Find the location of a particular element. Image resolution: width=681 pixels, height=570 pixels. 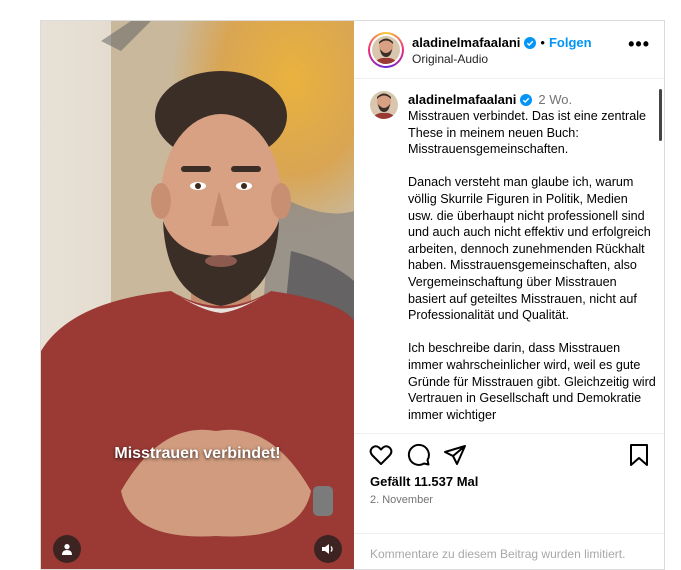

heart-icon is located at coordinates (381, 455).